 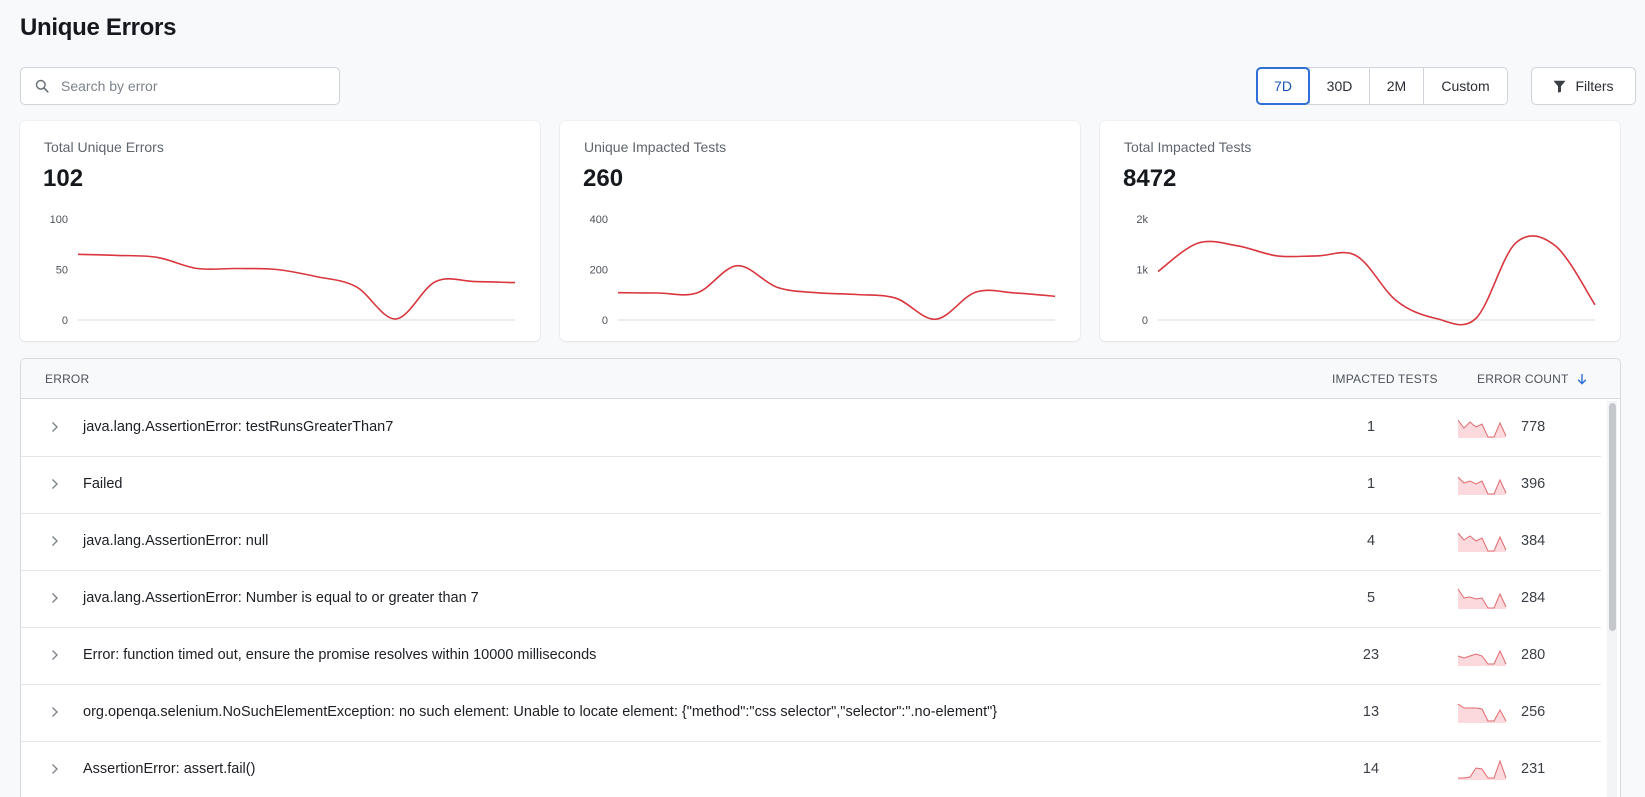 What do you see at coordinates (820, 379) in the screenshot?
I see `table-header: ERROR IMPACTED TESTS ERROR COUNT` at bounding box center [820, 379].